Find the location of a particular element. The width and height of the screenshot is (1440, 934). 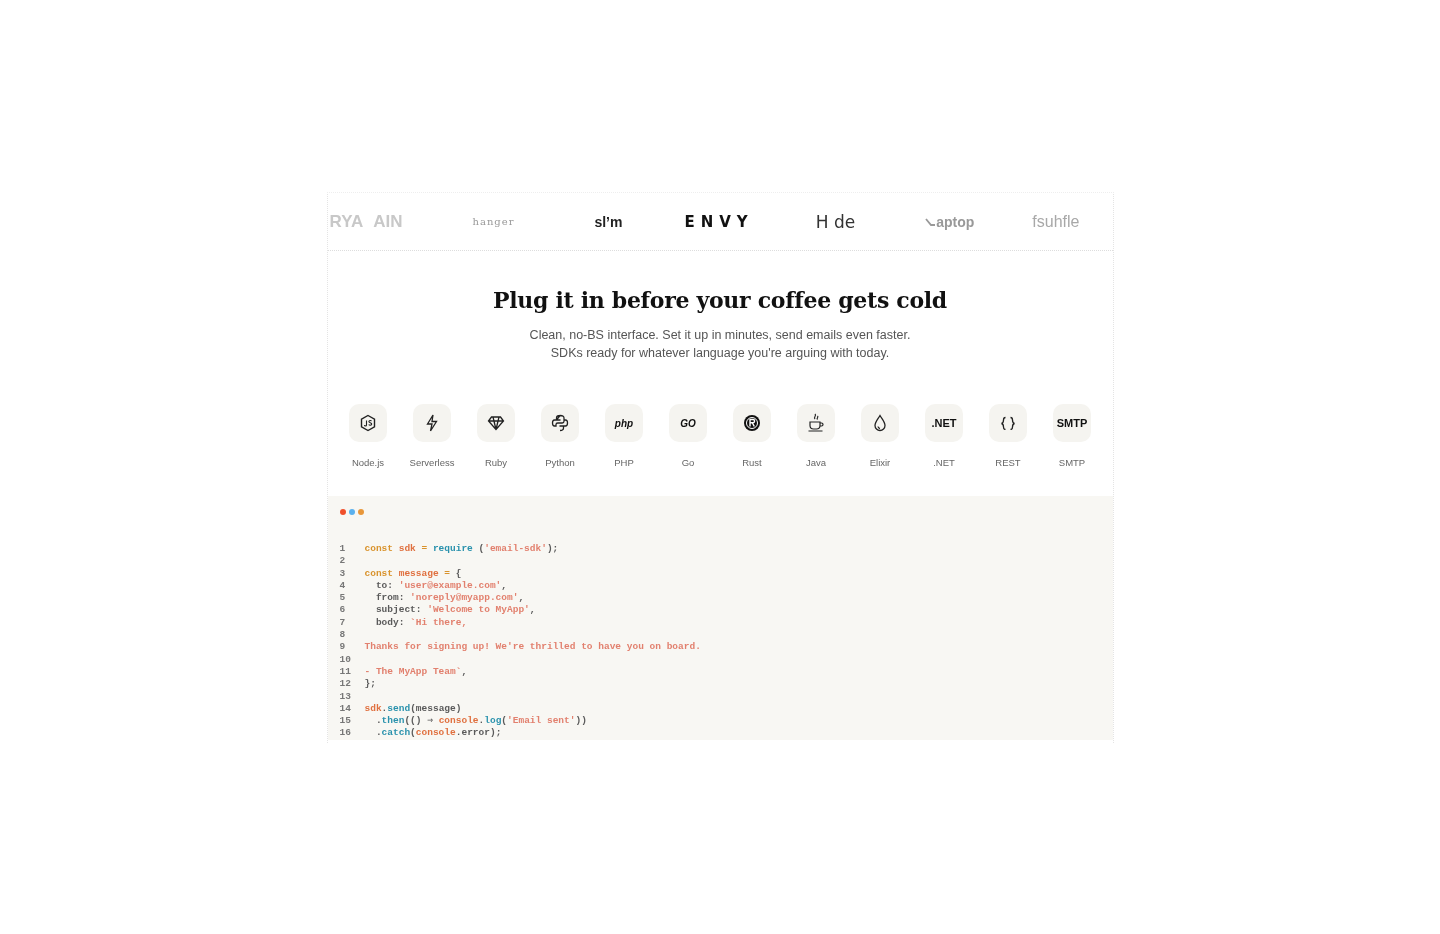

logo-text: fsuhfle is located at coordinates (1056, 221).